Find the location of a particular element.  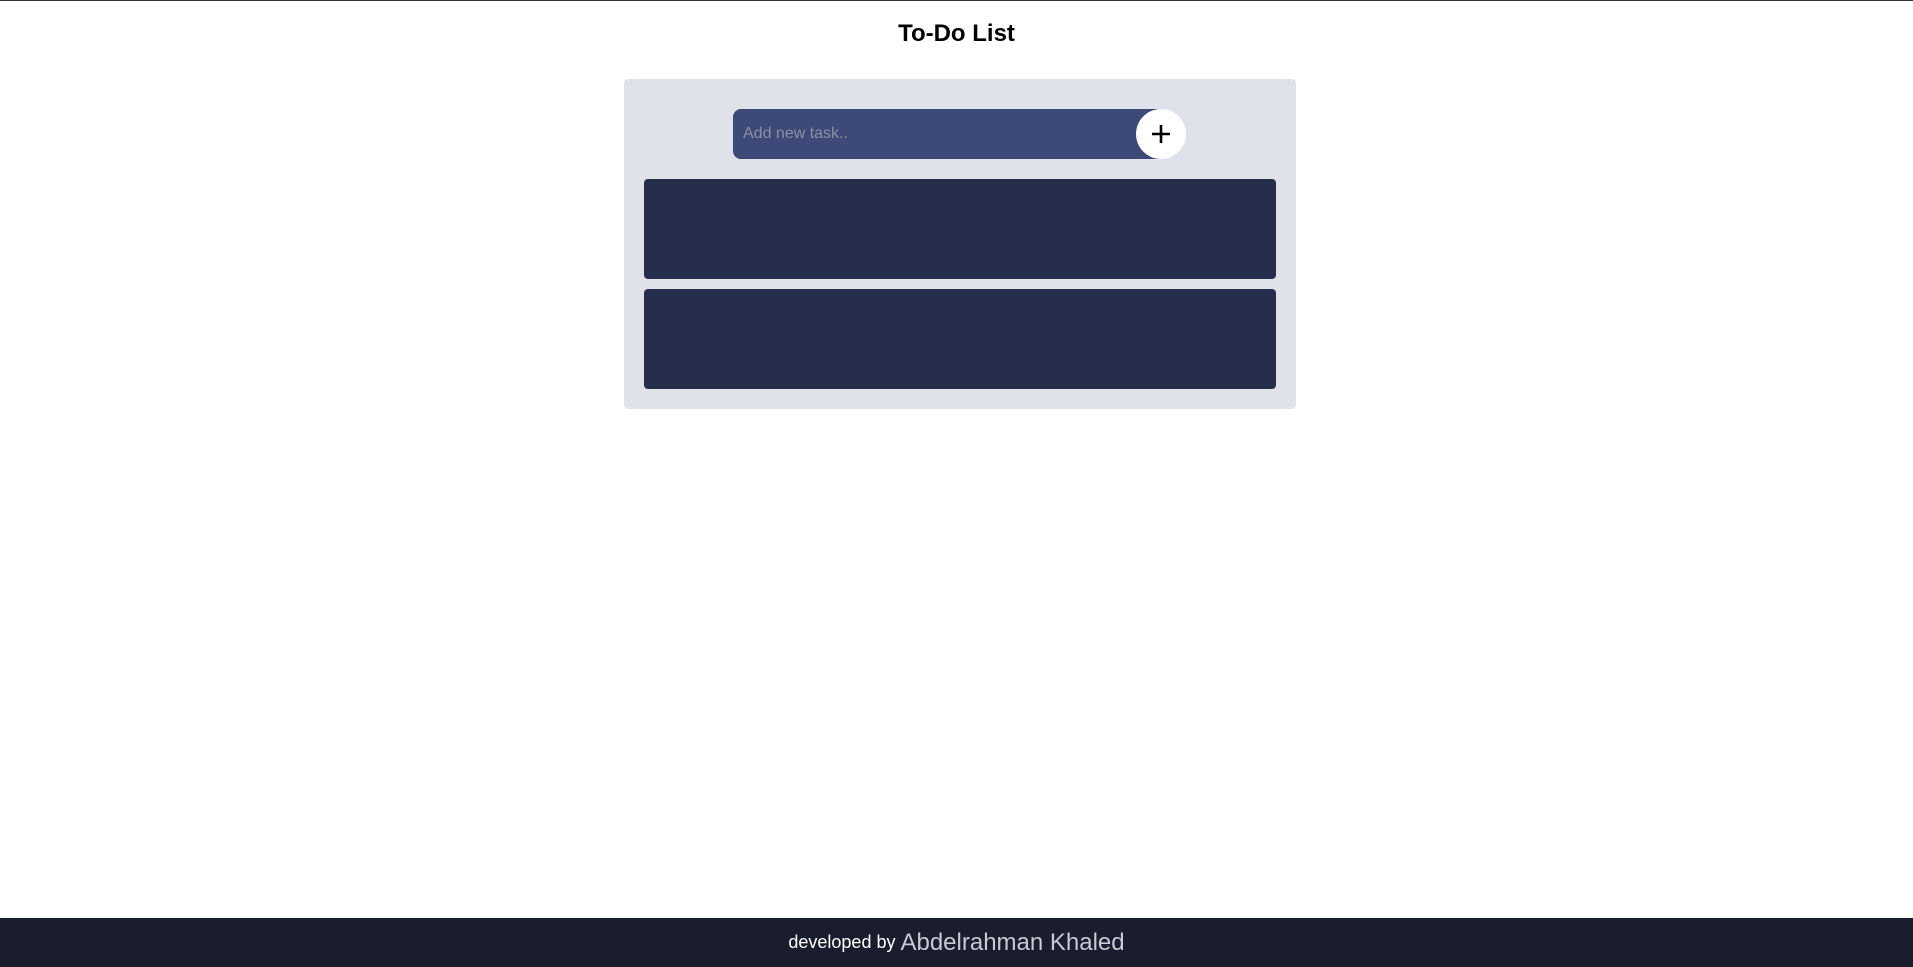

todo-panel is located at coordinates (960, 244).